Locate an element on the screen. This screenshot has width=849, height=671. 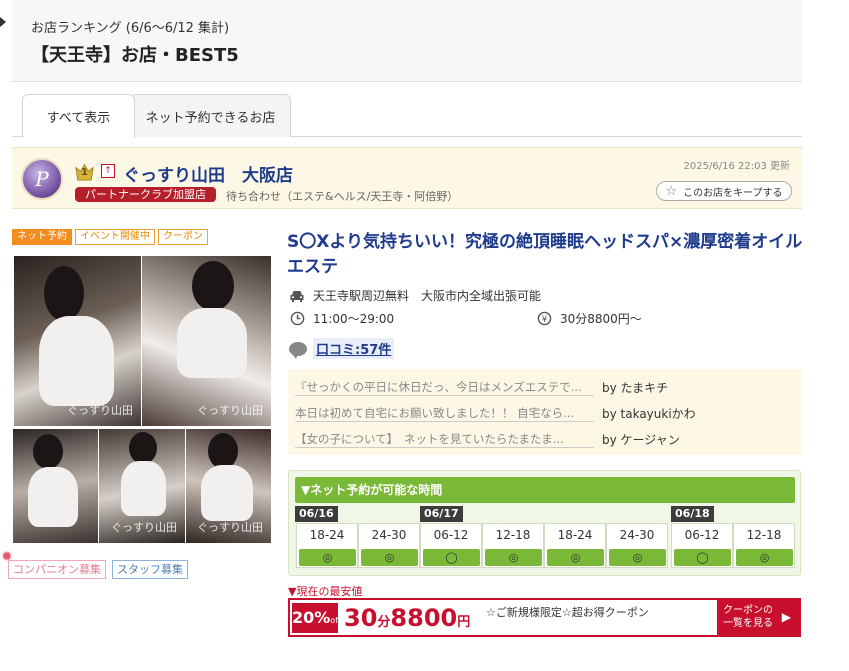
shop-name-link: ぐっすり山田 大阪店 is located at coordinates (208, 173).